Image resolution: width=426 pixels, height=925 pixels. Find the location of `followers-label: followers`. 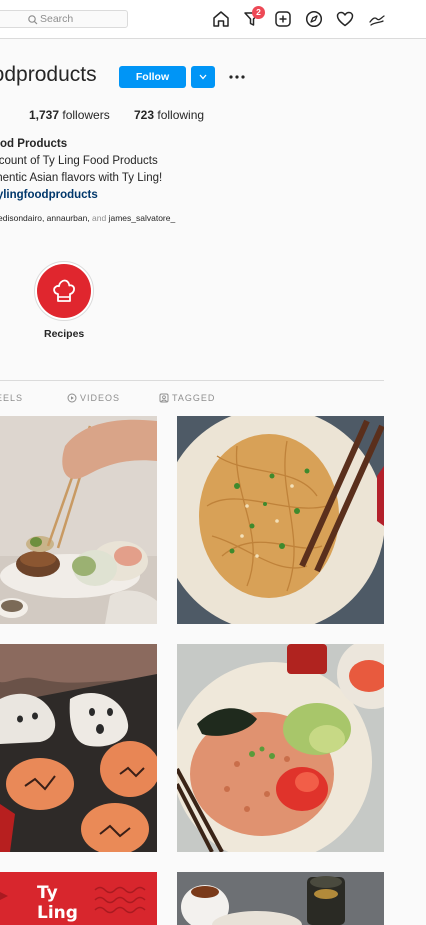

followers-label: followers is located at coordinates (84, 115).